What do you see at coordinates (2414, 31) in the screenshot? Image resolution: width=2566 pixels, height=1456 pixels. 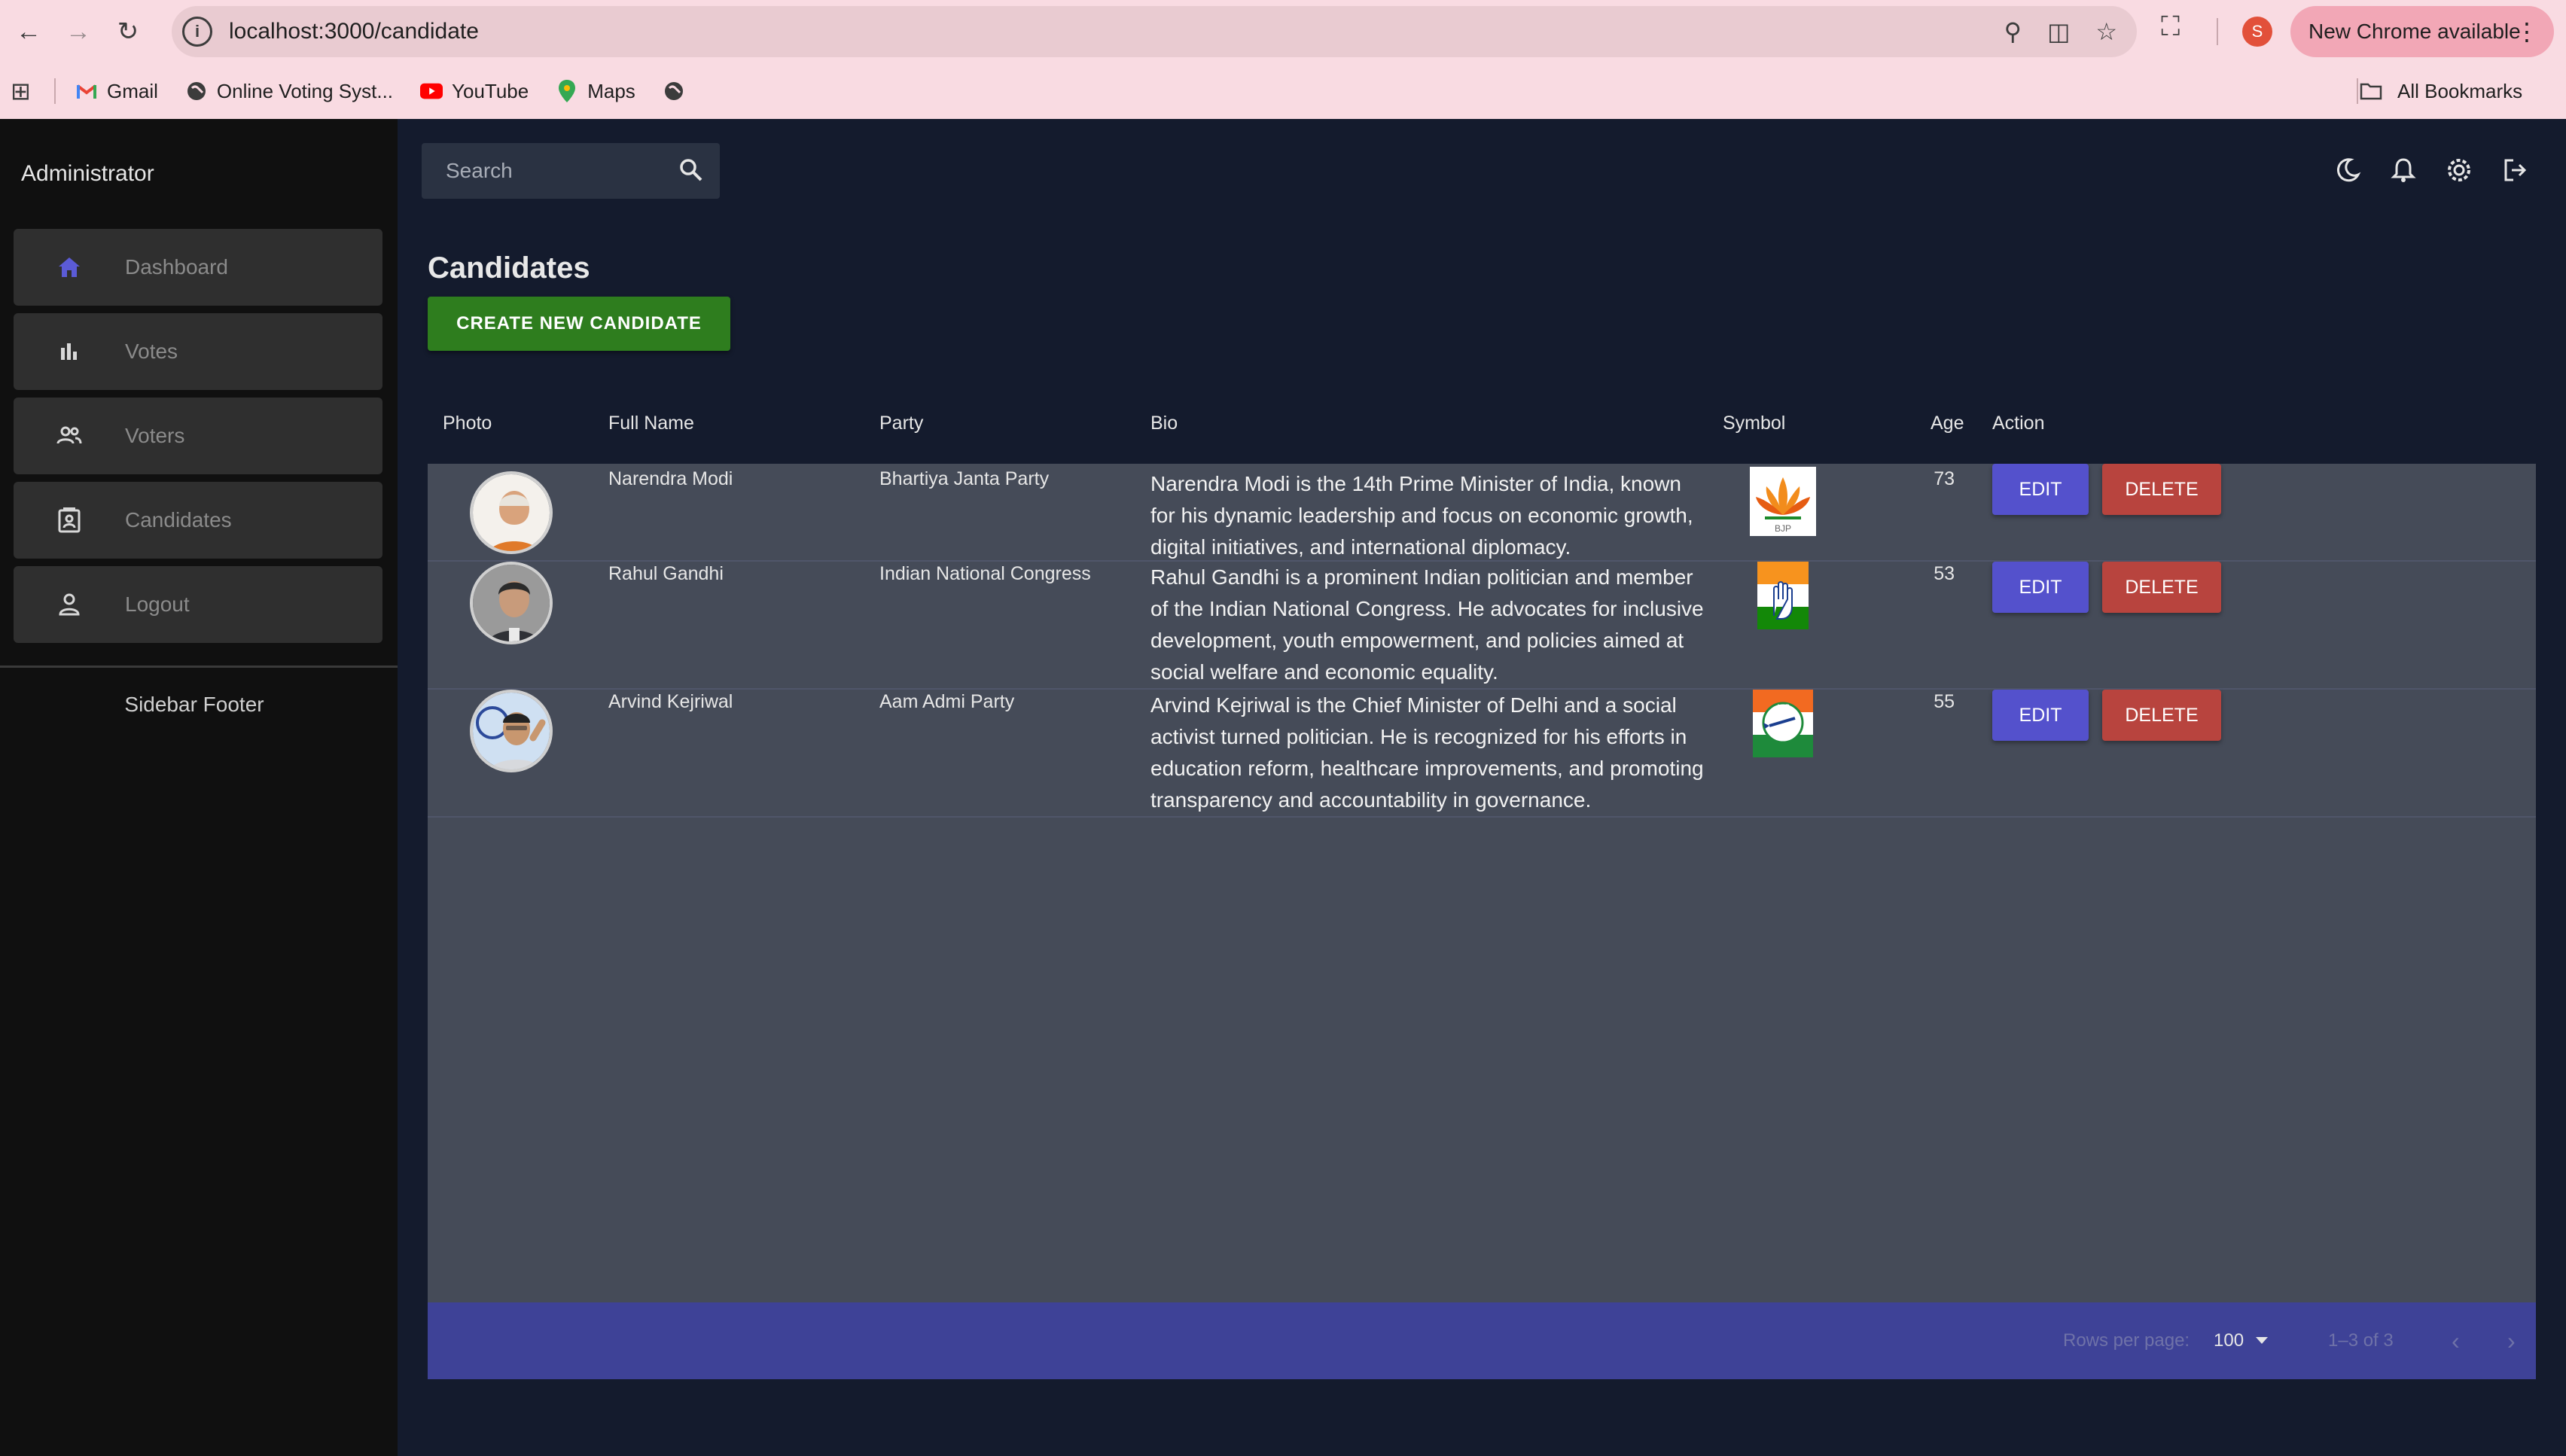 I see `update-label: New Chrome available` at bounding box center [2414, 31].